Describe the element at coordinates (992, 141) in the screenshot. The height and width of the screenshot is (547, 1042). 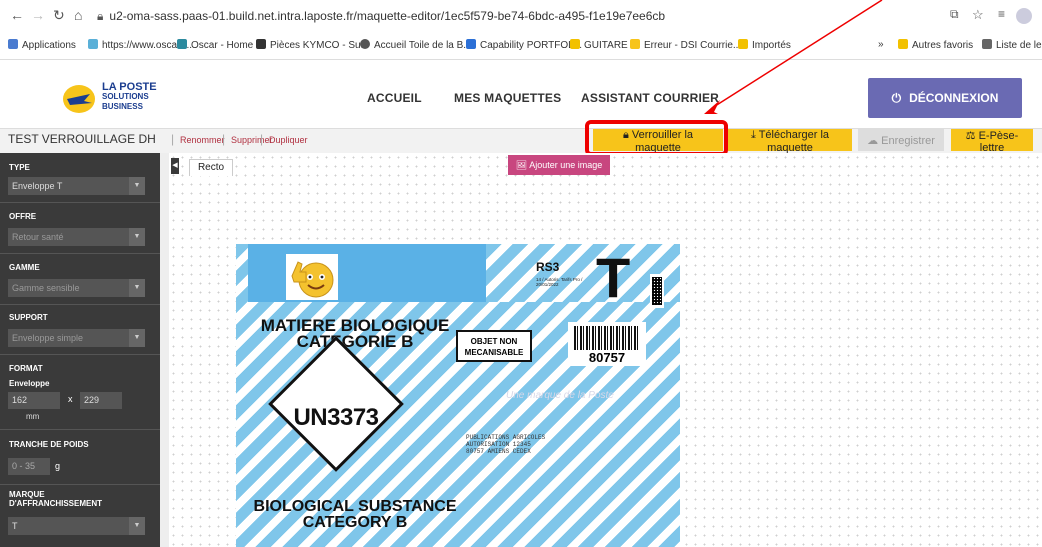
I see `e-pese-lettre-button: ⚖ E-Pèse-lettre` at that location.